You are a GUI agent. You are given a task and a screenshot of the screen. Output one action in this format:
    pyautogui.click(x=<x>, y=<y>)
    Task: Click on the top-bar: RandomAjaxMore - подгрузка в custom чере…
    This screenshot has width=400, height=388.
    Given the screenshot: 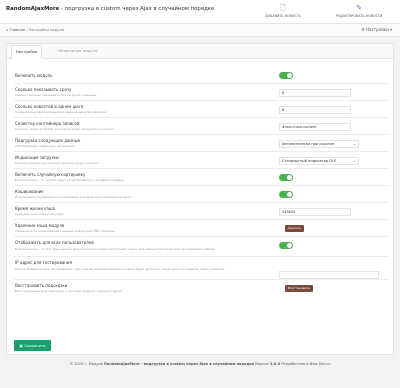 What is the action you would take?
    pyautogui.click(x=200, y=12)
    